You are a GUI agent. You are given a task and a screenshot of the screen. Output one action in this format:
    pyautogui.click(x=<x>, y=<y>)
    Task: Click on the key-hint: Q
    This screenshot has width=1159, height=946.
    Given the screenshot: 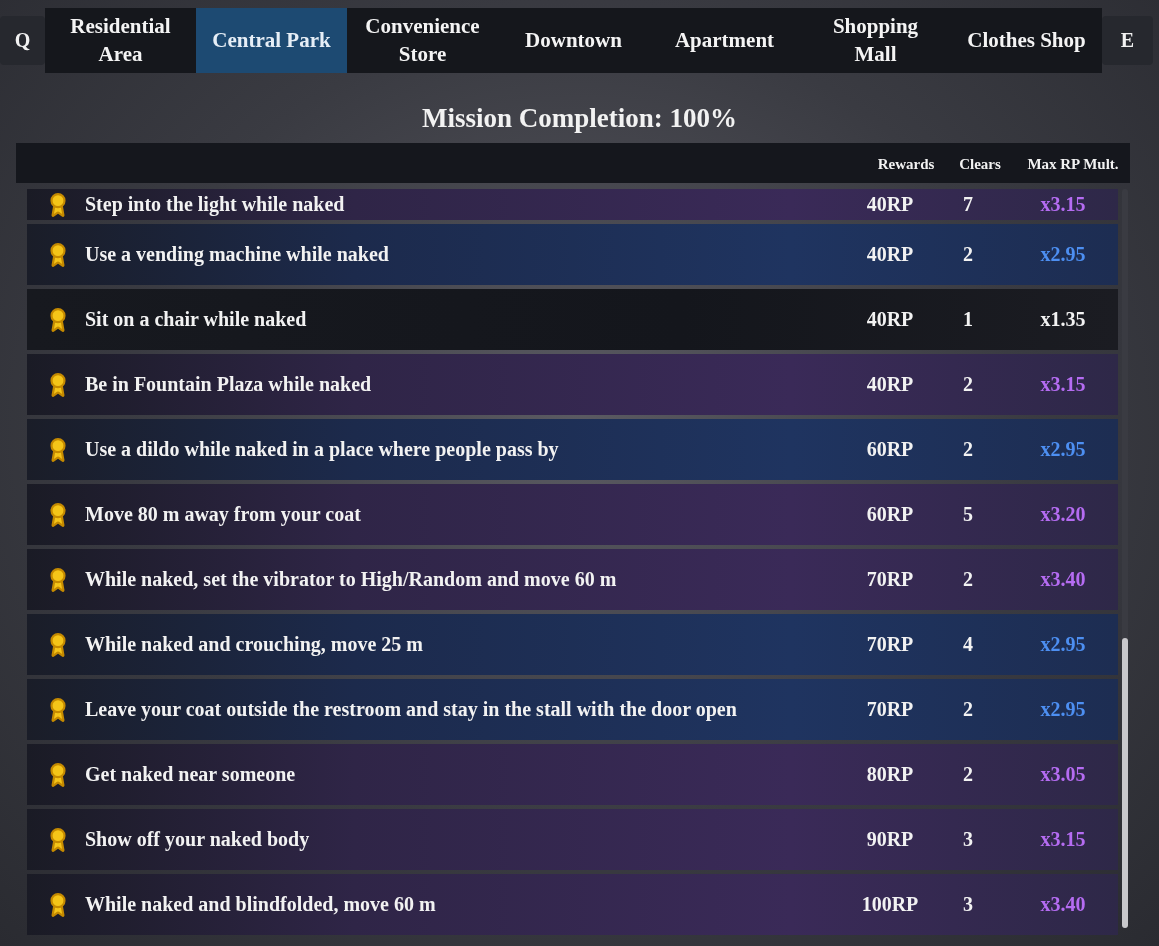 What is the action you would take?
    pyautogui.click(x=22, y=40)
    